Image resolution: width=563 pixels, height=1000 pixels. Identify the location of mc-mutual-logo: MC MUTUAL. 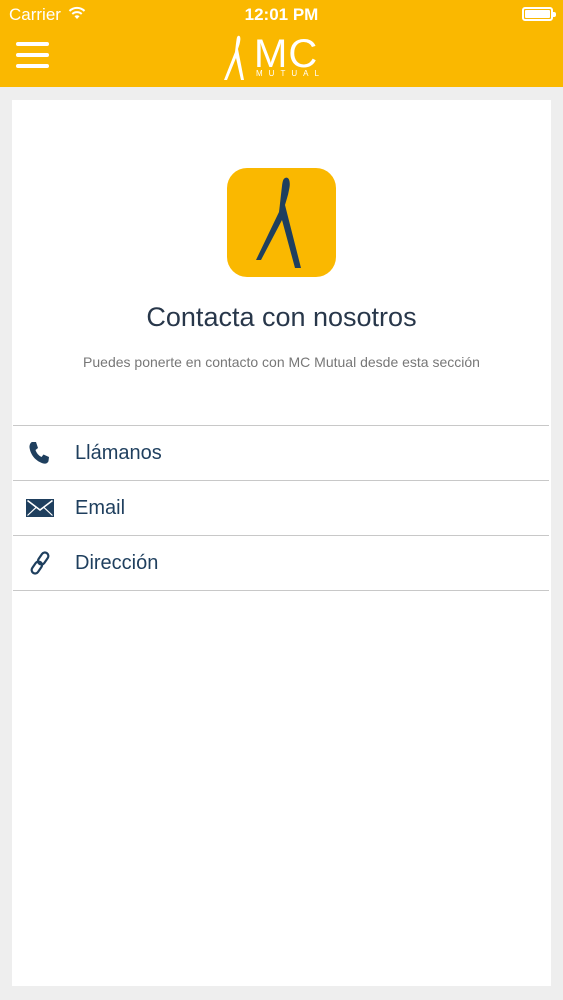
(277, 57).